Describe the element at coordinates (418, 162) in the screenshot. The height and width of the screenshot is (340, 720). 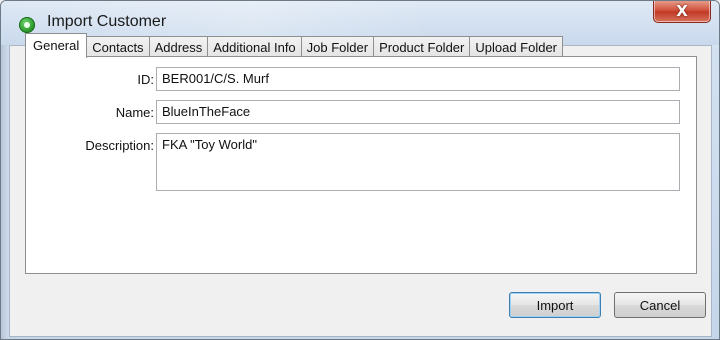
I see `description-textarea: FKA "Toy World"` at that location.